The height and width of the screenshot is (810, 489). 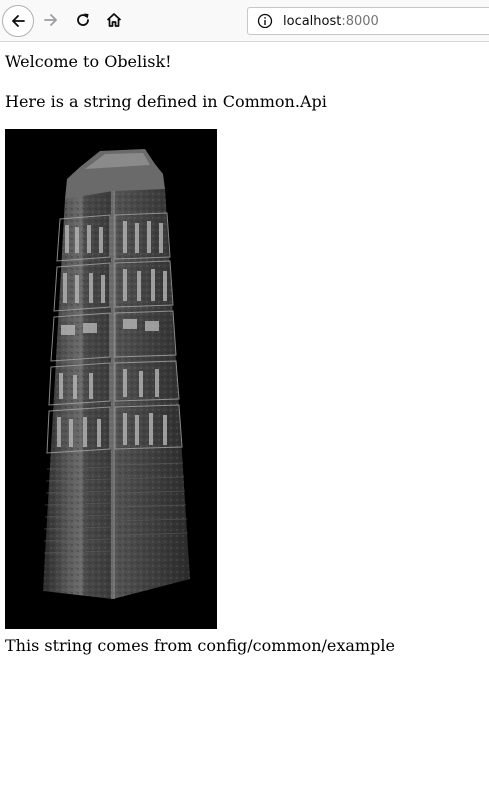 I want to click on back-arrow-icon, so click(x=18, y=21).